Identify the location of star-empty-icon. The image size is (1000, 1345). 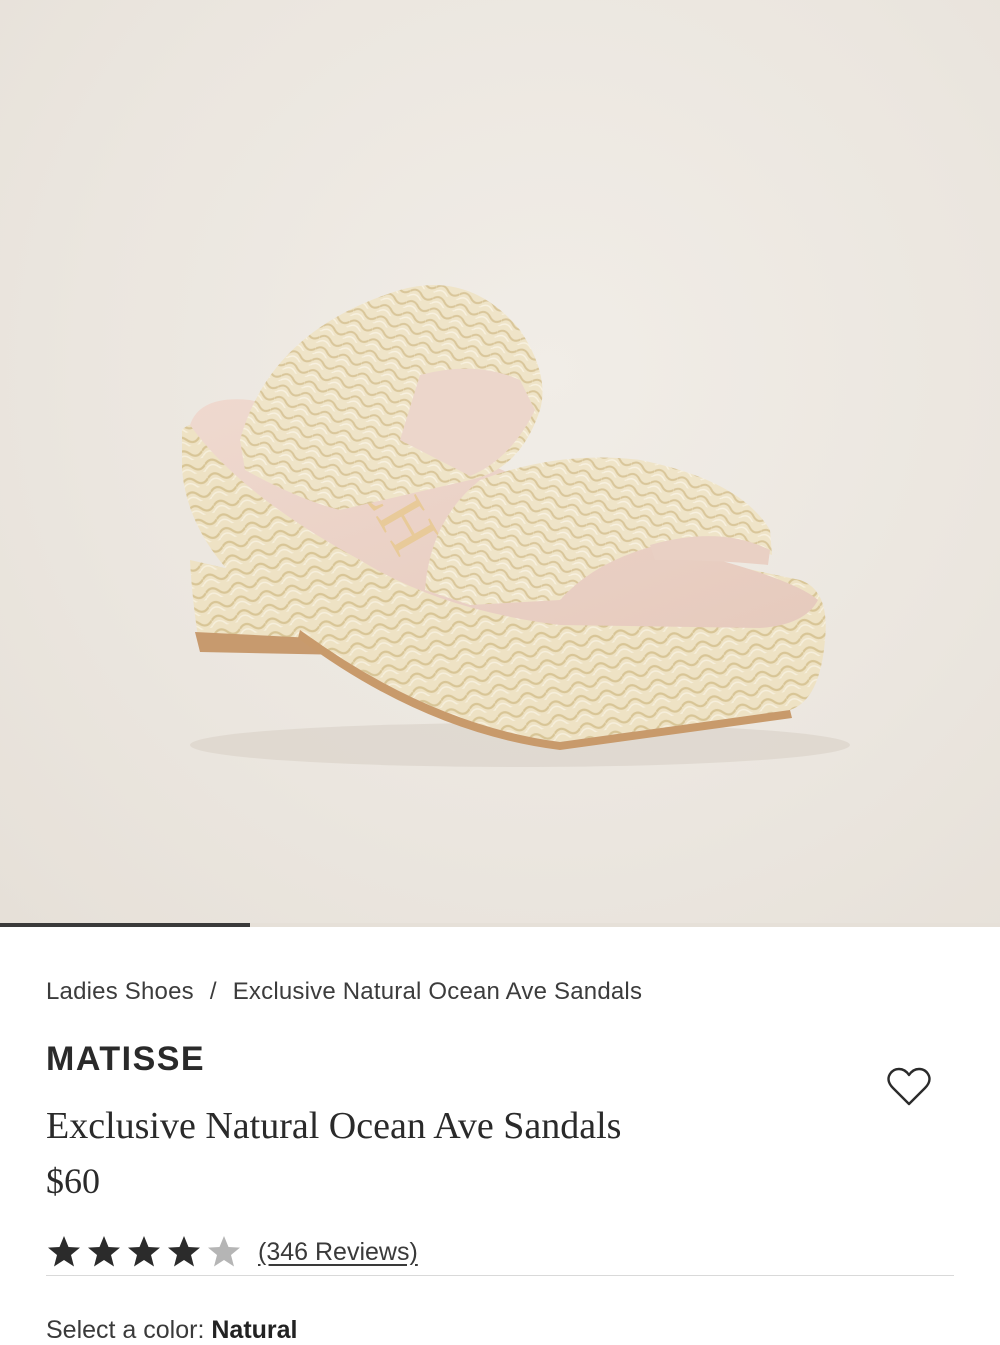
(224, 1251).